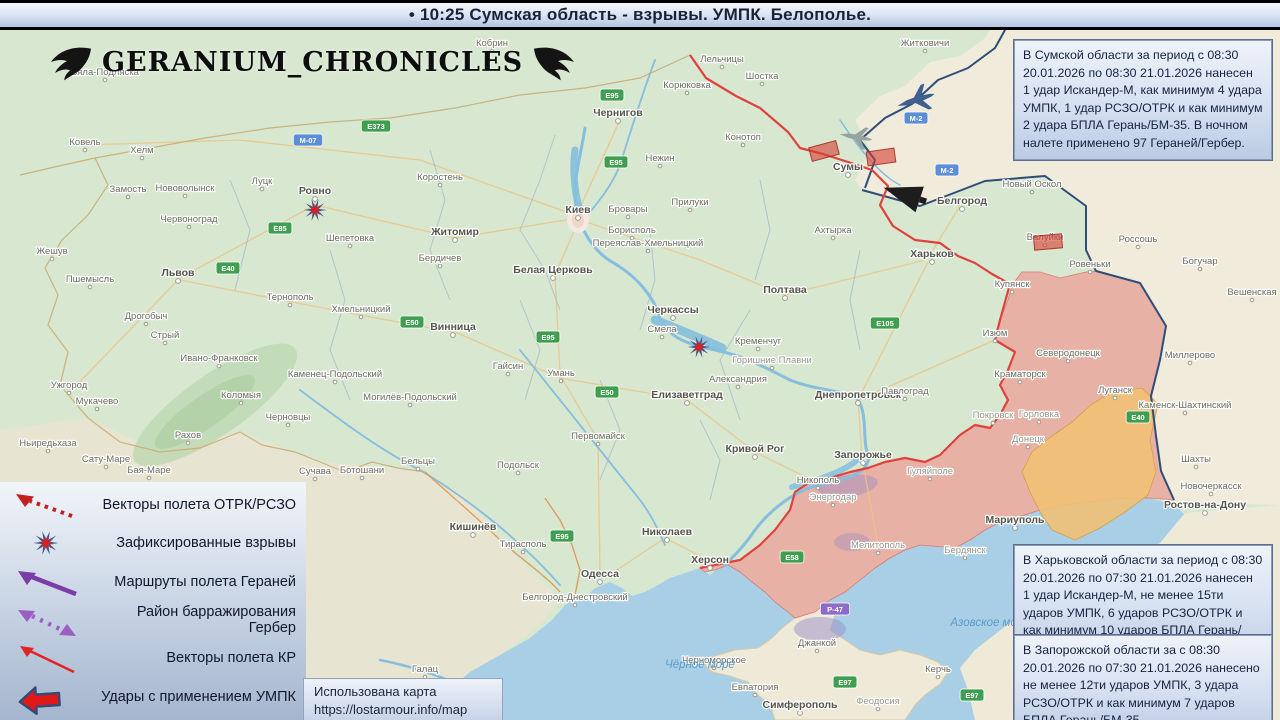 The image size is (1280, 720). Describe the element at coordinates (1115, 390) in the screenshot. I see `svg-text: Луганск` at that location.